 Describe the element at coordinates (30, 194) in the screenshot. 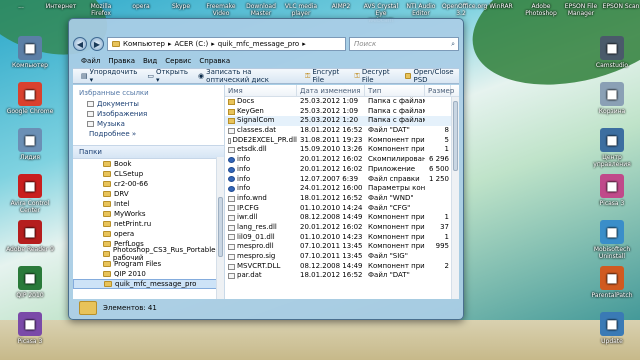

I see `desktop-icon: ■ Avira Control Center` at that location.